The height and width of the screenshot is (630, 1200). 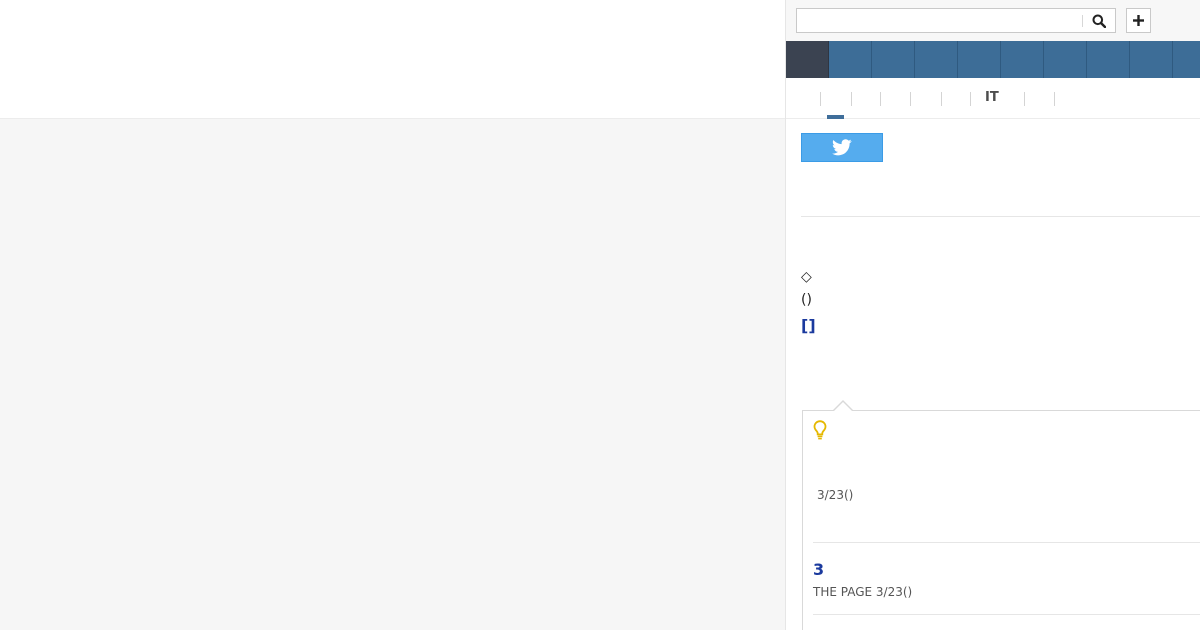 I want to click on twitter-bird-icon, so click(x=842, y=147).